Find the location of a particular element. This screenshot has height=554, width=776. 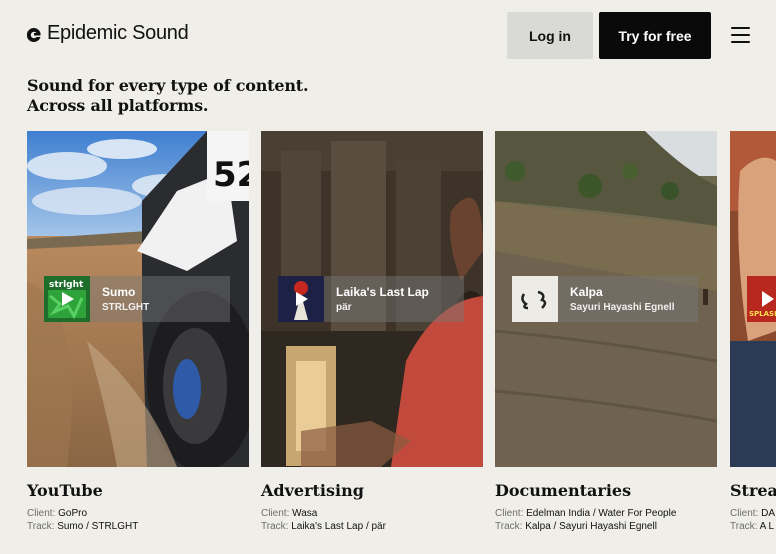

epidemic-sound-logo-icon is located at coordinates (34, 34).